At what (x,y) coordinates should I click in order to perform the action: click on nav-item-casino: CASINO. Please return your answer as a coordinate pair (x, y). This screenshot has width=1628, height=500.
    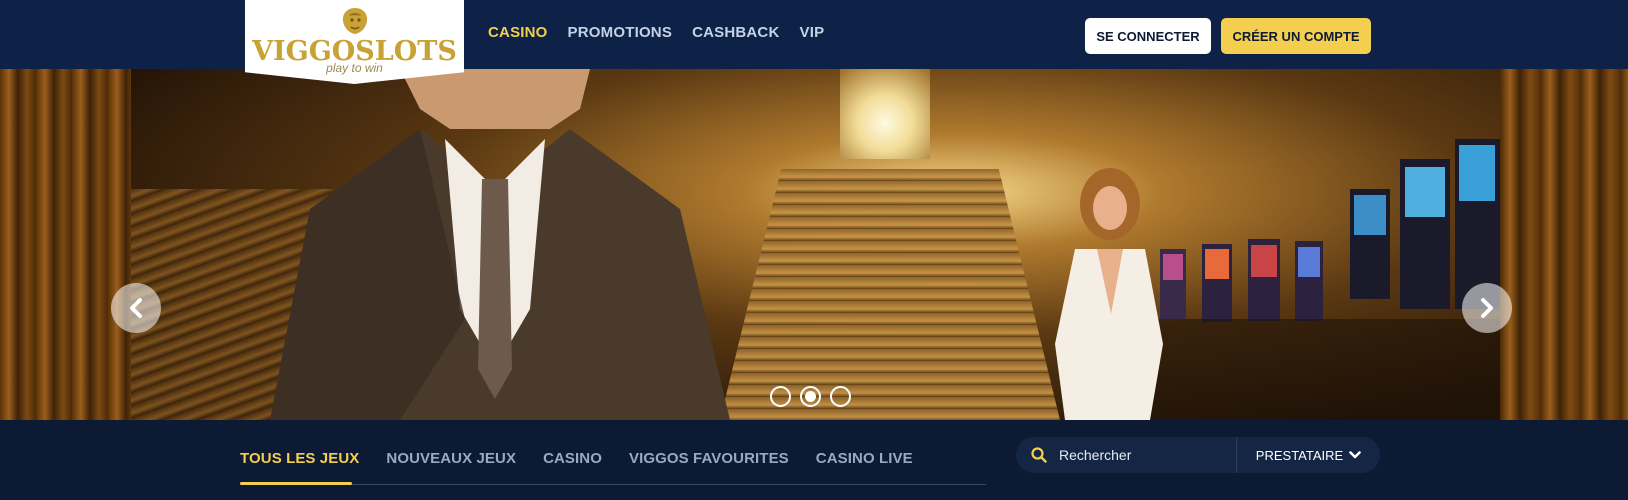
    Looking at the image, I should click on (518, 32).